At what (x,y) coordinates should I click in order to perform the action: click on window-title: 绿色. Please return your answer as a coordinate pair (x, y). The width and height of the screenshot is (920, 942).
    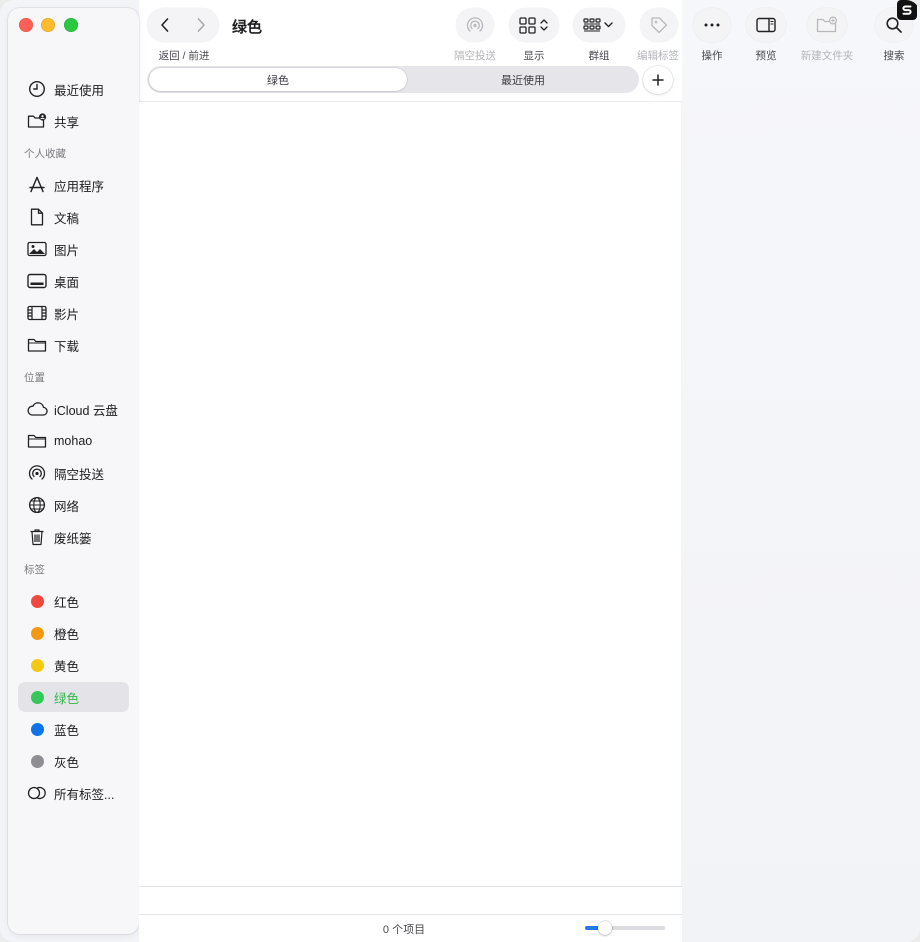
    Looking at the image, I should click on (247, 27).